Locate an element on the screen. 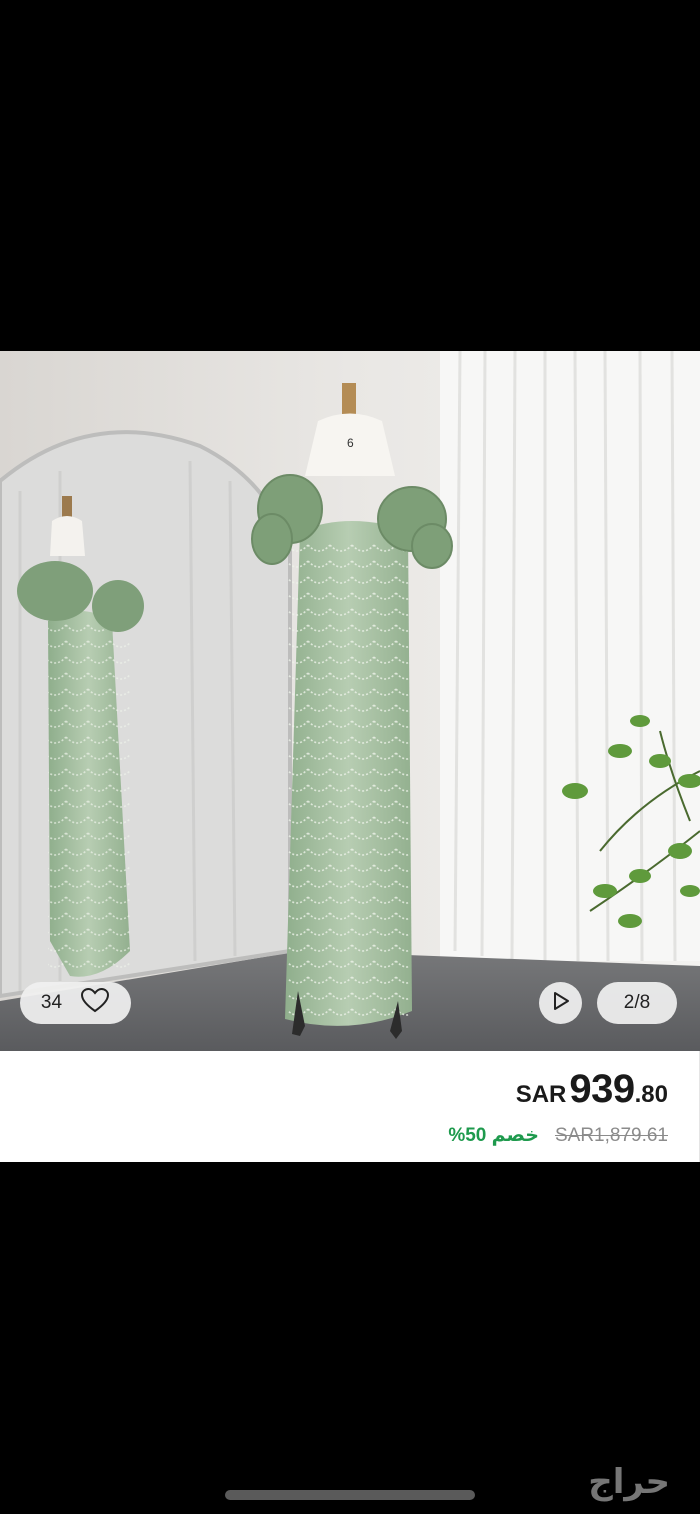 The height and width of the screenshot is (1514, 700). image-counter: 2/8 is located at coordinates (637, 1003).